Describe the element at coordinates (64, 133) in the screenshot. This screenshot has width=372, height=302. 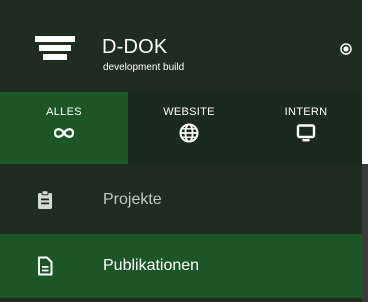
I see `infinity-icon` at that location.